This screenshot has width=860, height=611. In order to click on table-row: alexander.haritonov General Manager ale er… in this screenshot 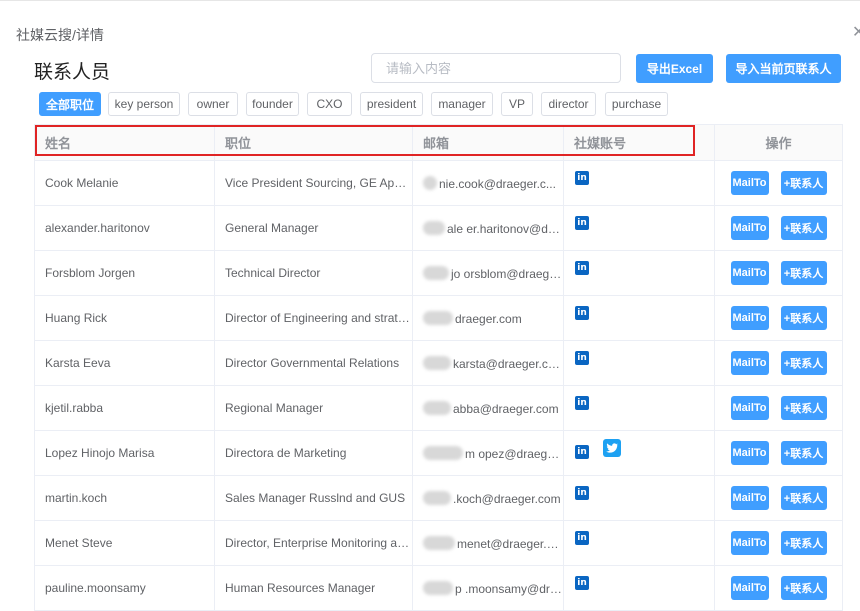, I will do `click(438, 228)`.